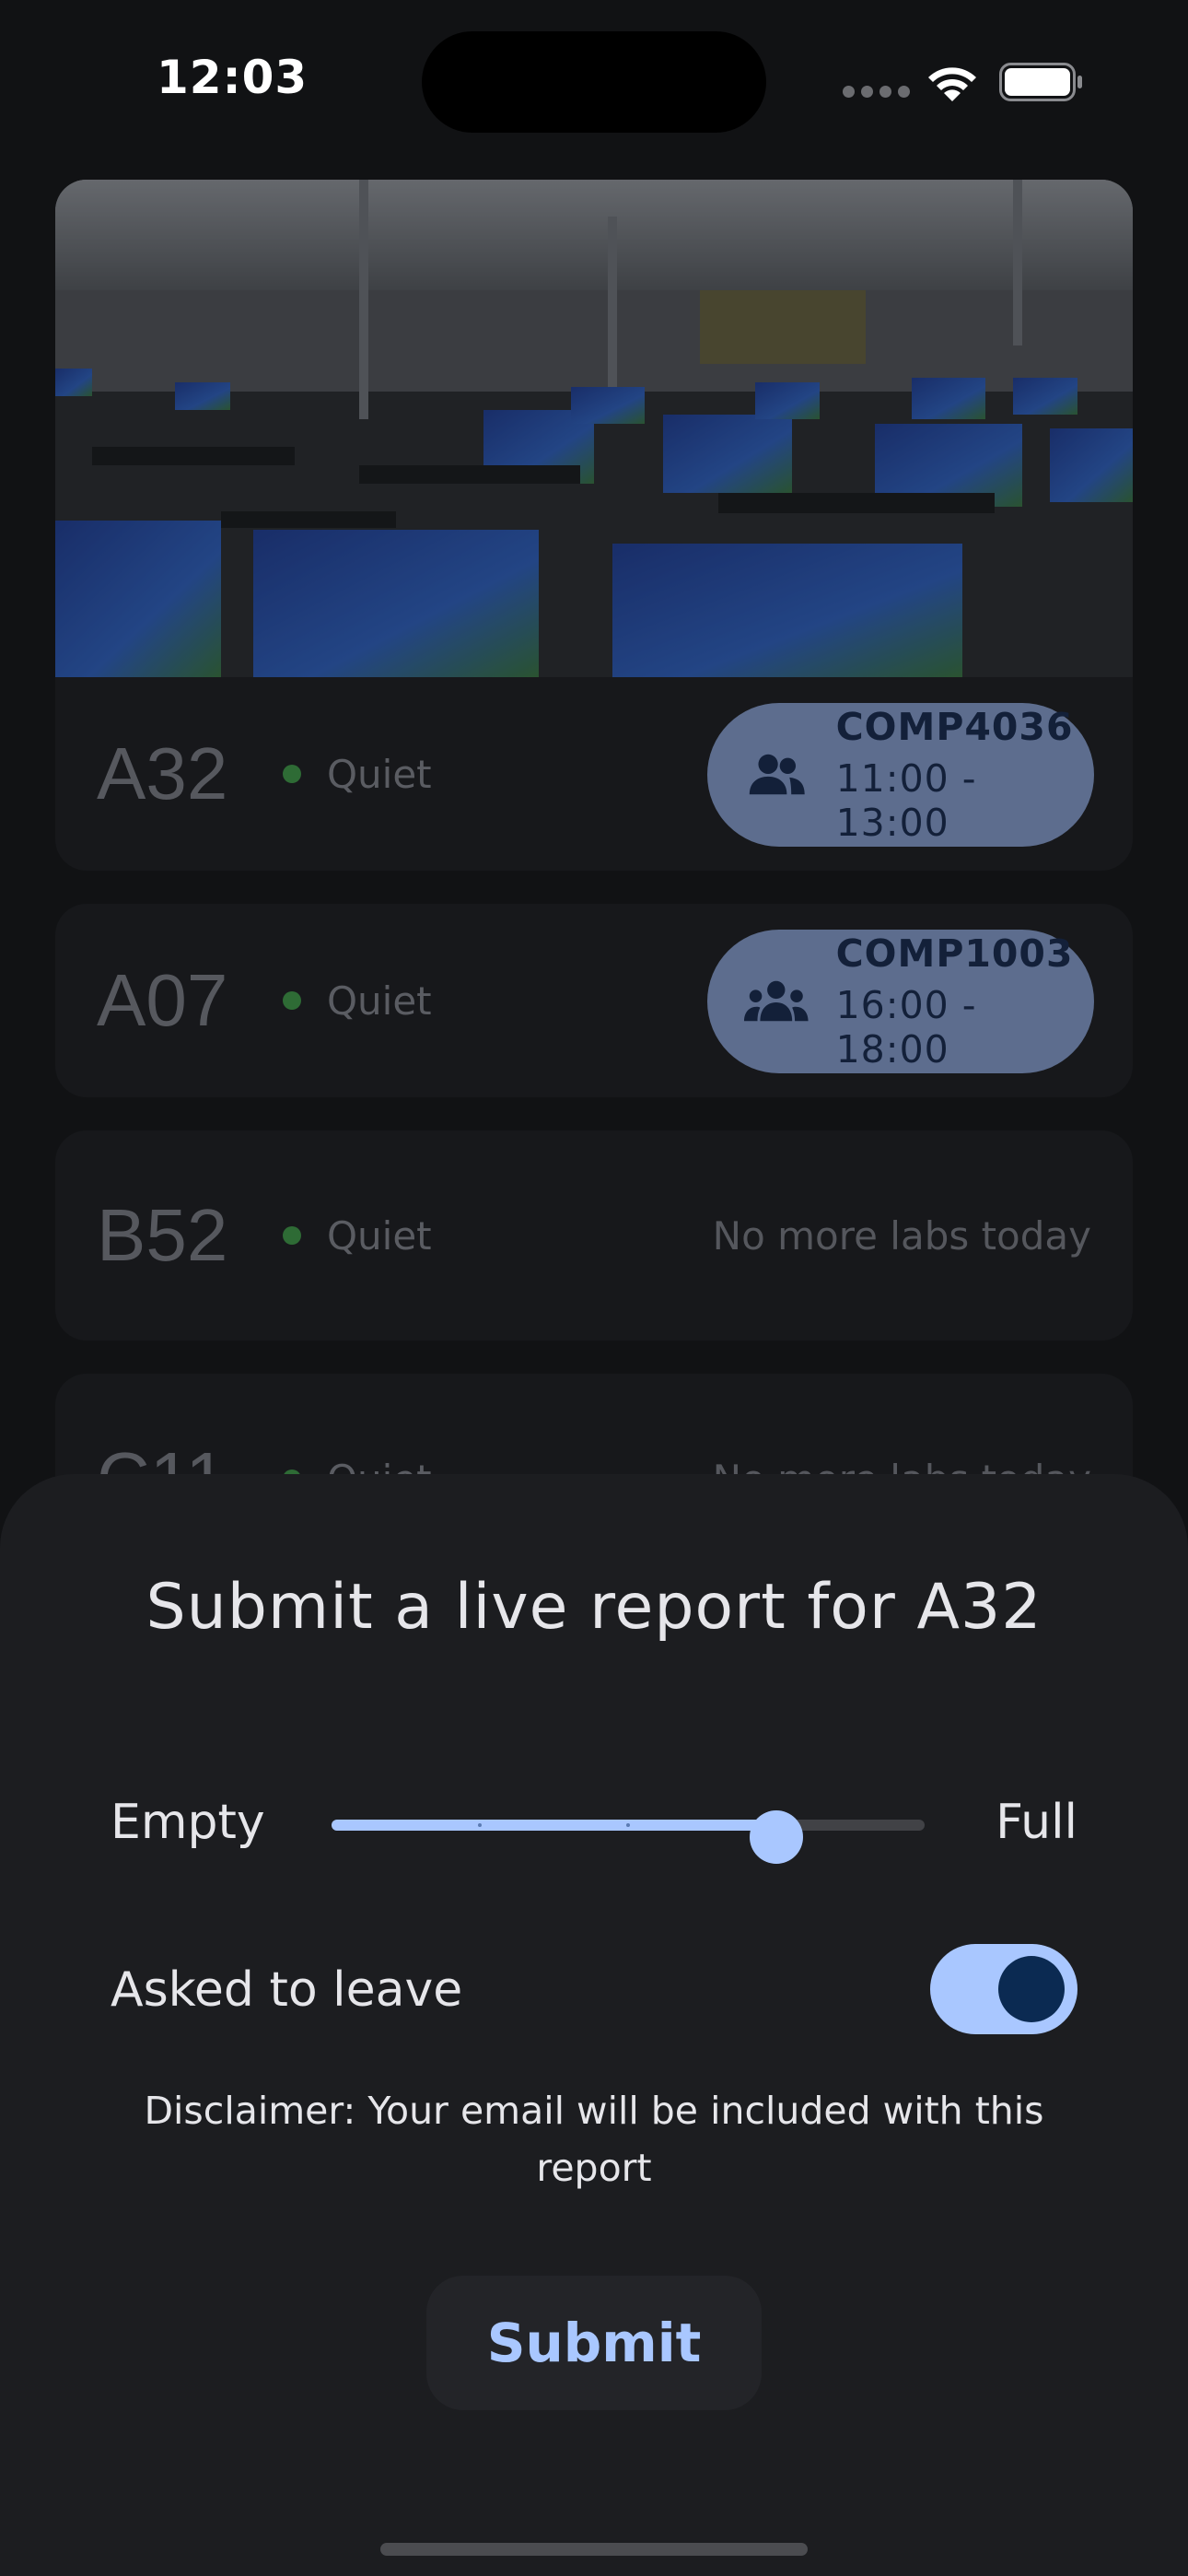 This screenshot has width=1188, height=2576. Describe the element at coordinates (594, 1235) in the screenshot. I see `room-card: B52 Quiet No more labs today` at that location.